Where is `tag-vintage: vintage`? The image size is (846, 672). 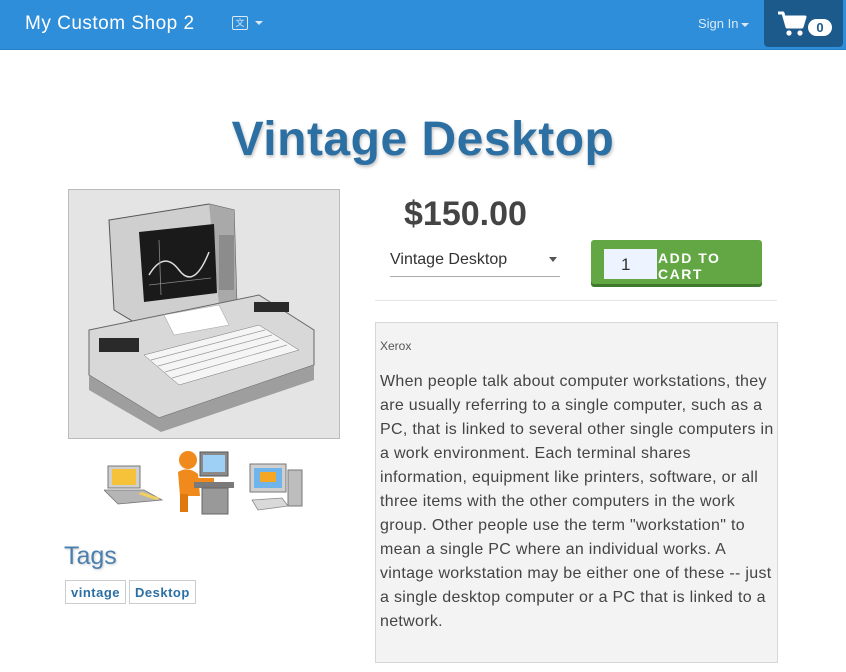 tag-vintage: vintage is located at coordinates (96, 592).